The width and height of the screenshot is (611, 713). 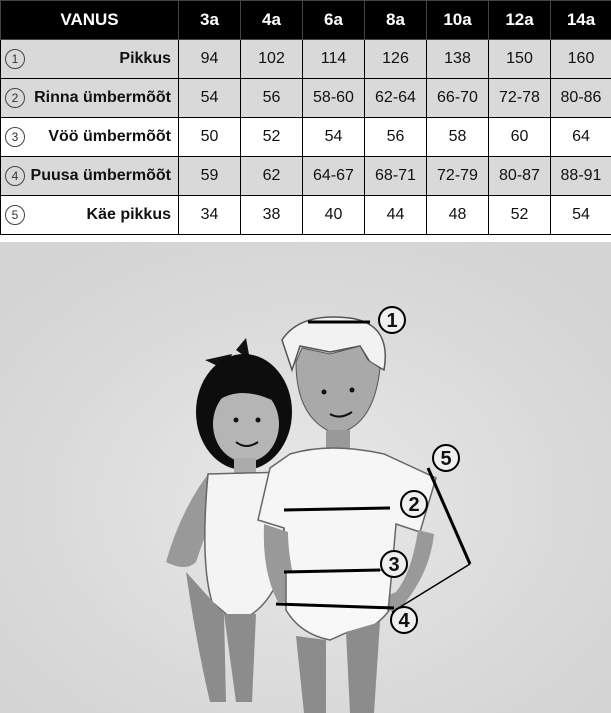 What do you see at coordinates (209, 176) in the screenshot?
I see `table-cell: 59` at bounding box center [209, 176].